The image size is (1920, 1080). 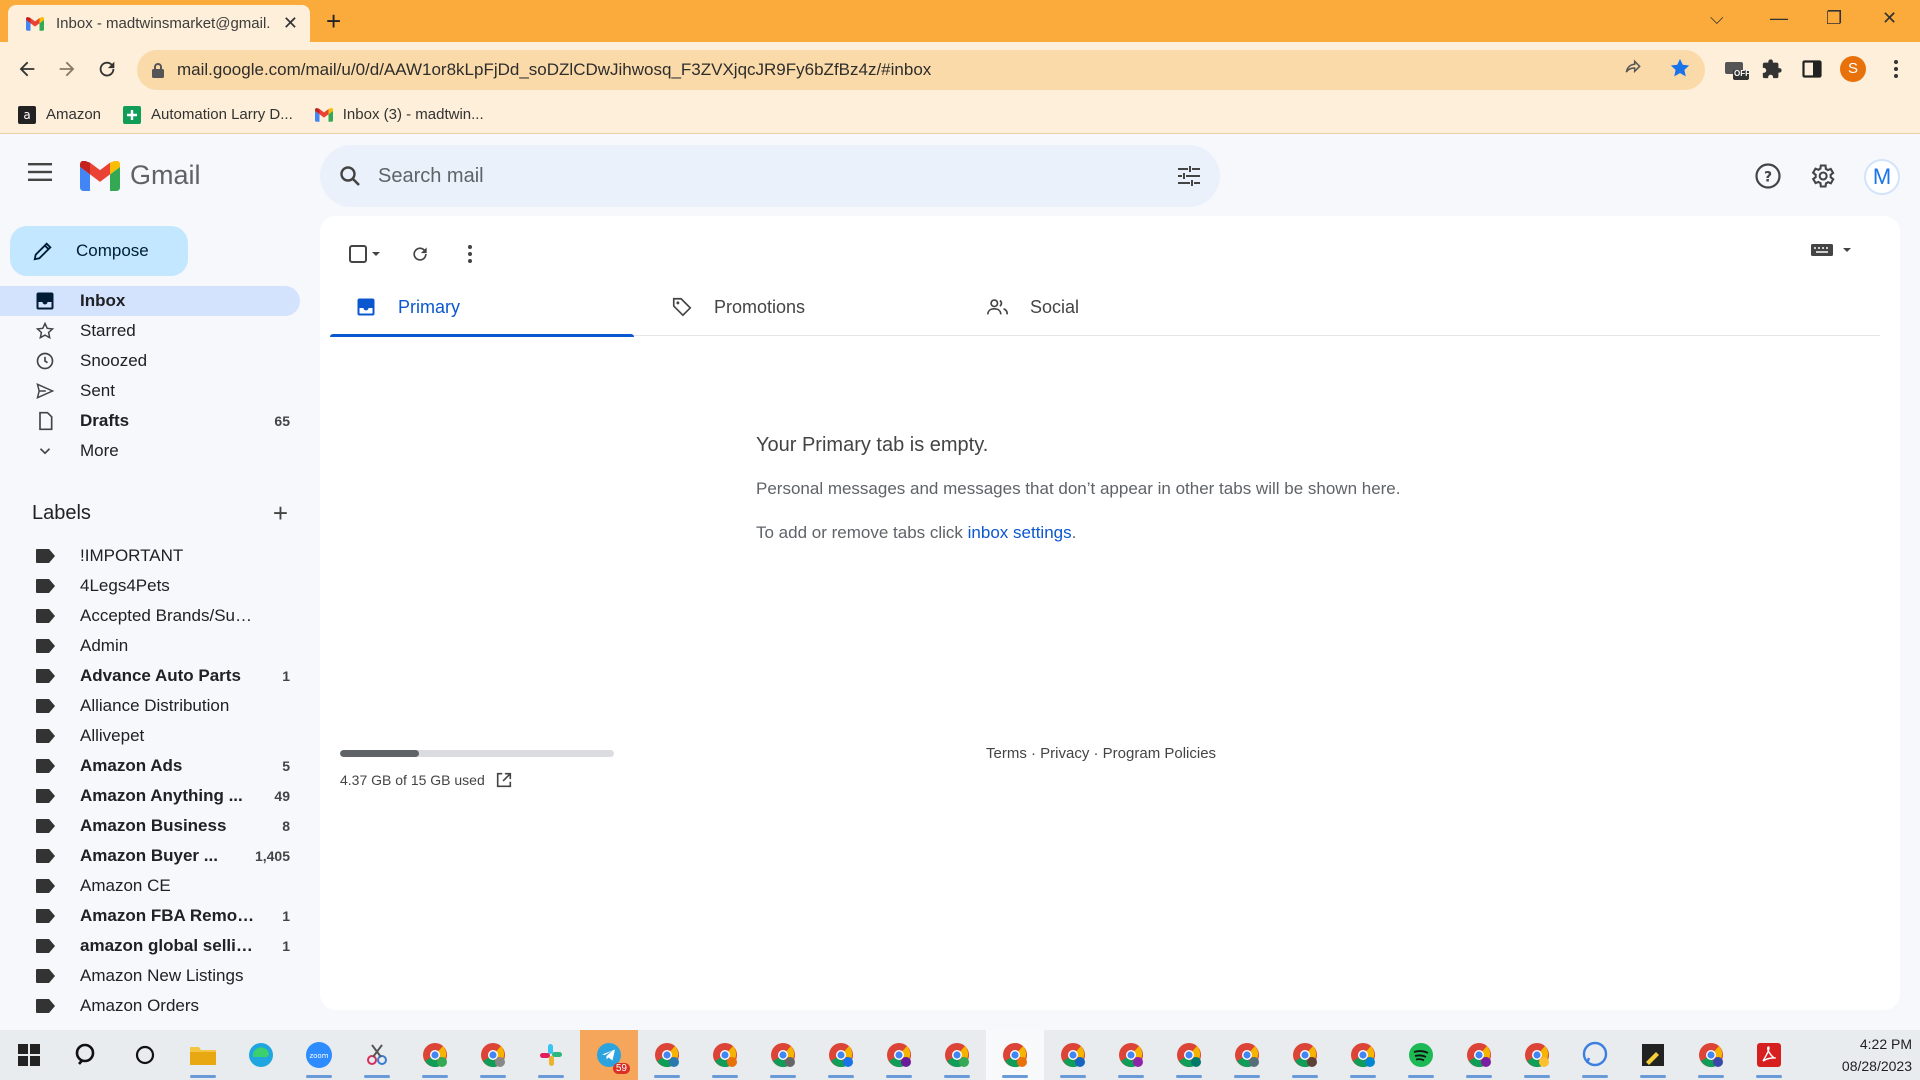 What do you see at coordinates (1769, 1055) in the screenshot?
I see `taskbar-acrobat` at bounding box center [1769, 1055].